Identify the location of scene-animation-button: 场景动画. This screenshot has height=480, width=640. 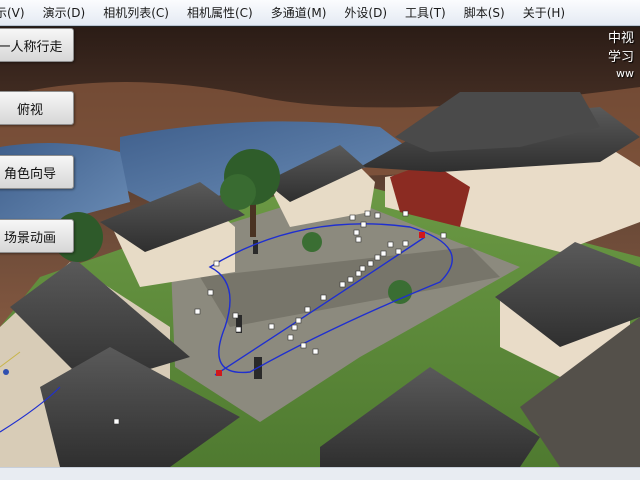
(37, 236).